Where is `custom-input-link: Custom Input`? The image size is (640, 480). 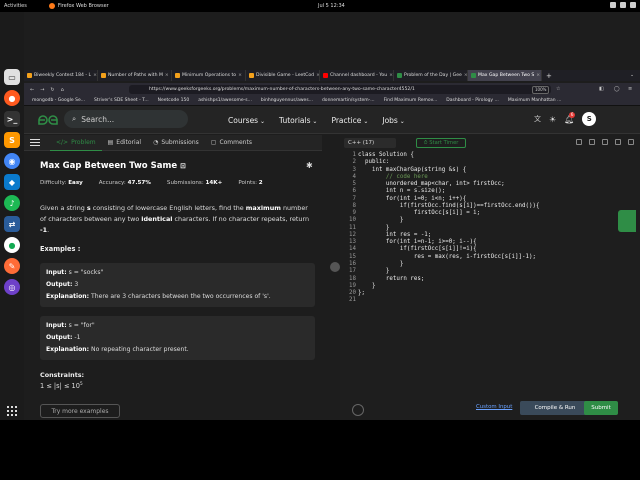
custom-input-link: Custom Input is located at coordinates (494, 407).